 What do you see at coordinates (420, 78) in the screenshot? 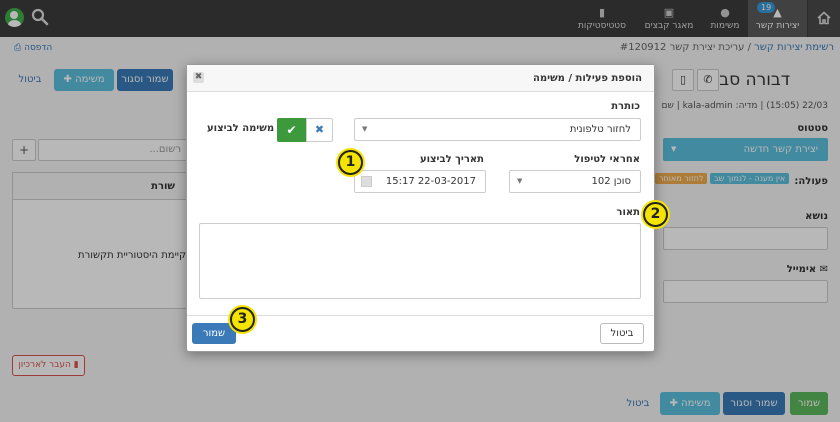
I see `modal-header: ✖ הוספת פעילות / משימה` at bounding box center [420, 78].